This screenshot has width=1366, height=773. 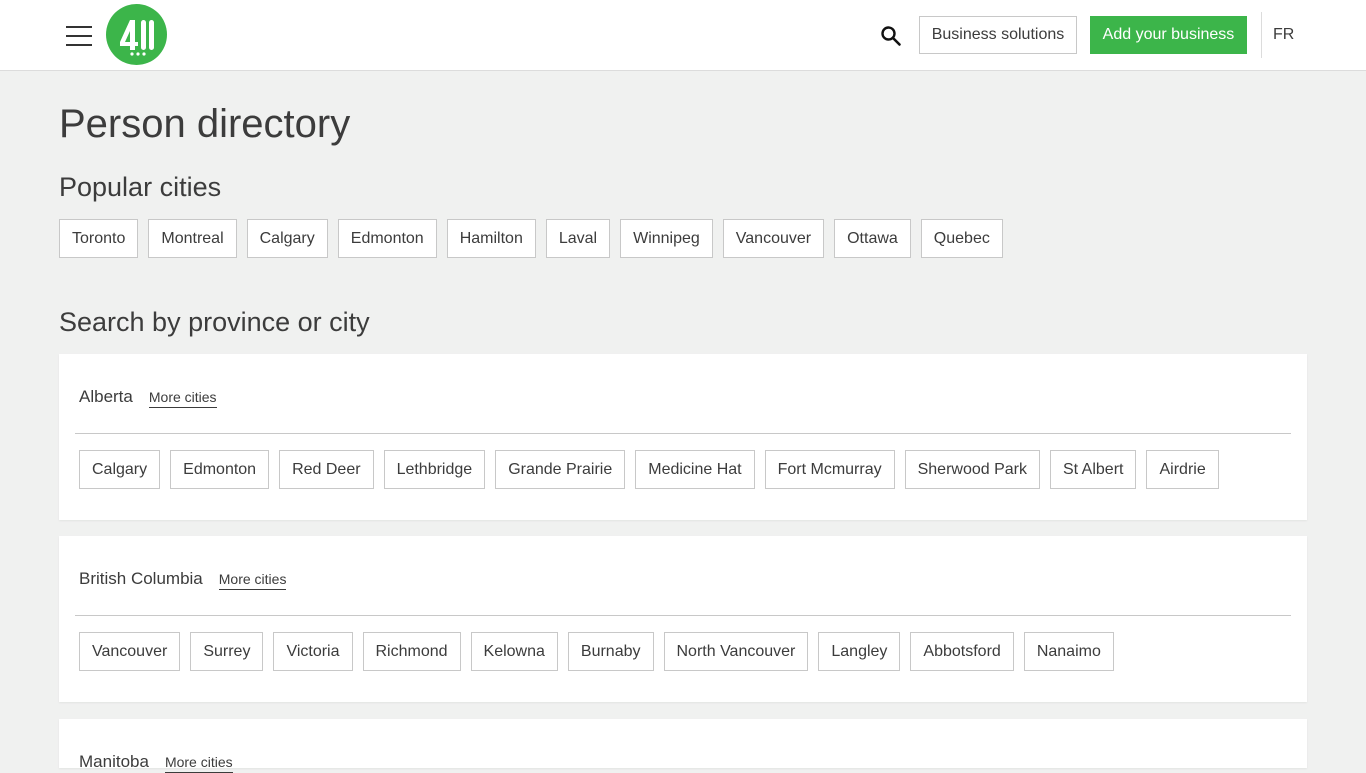 I want to click on search-icon, so click(x=891, y=36).